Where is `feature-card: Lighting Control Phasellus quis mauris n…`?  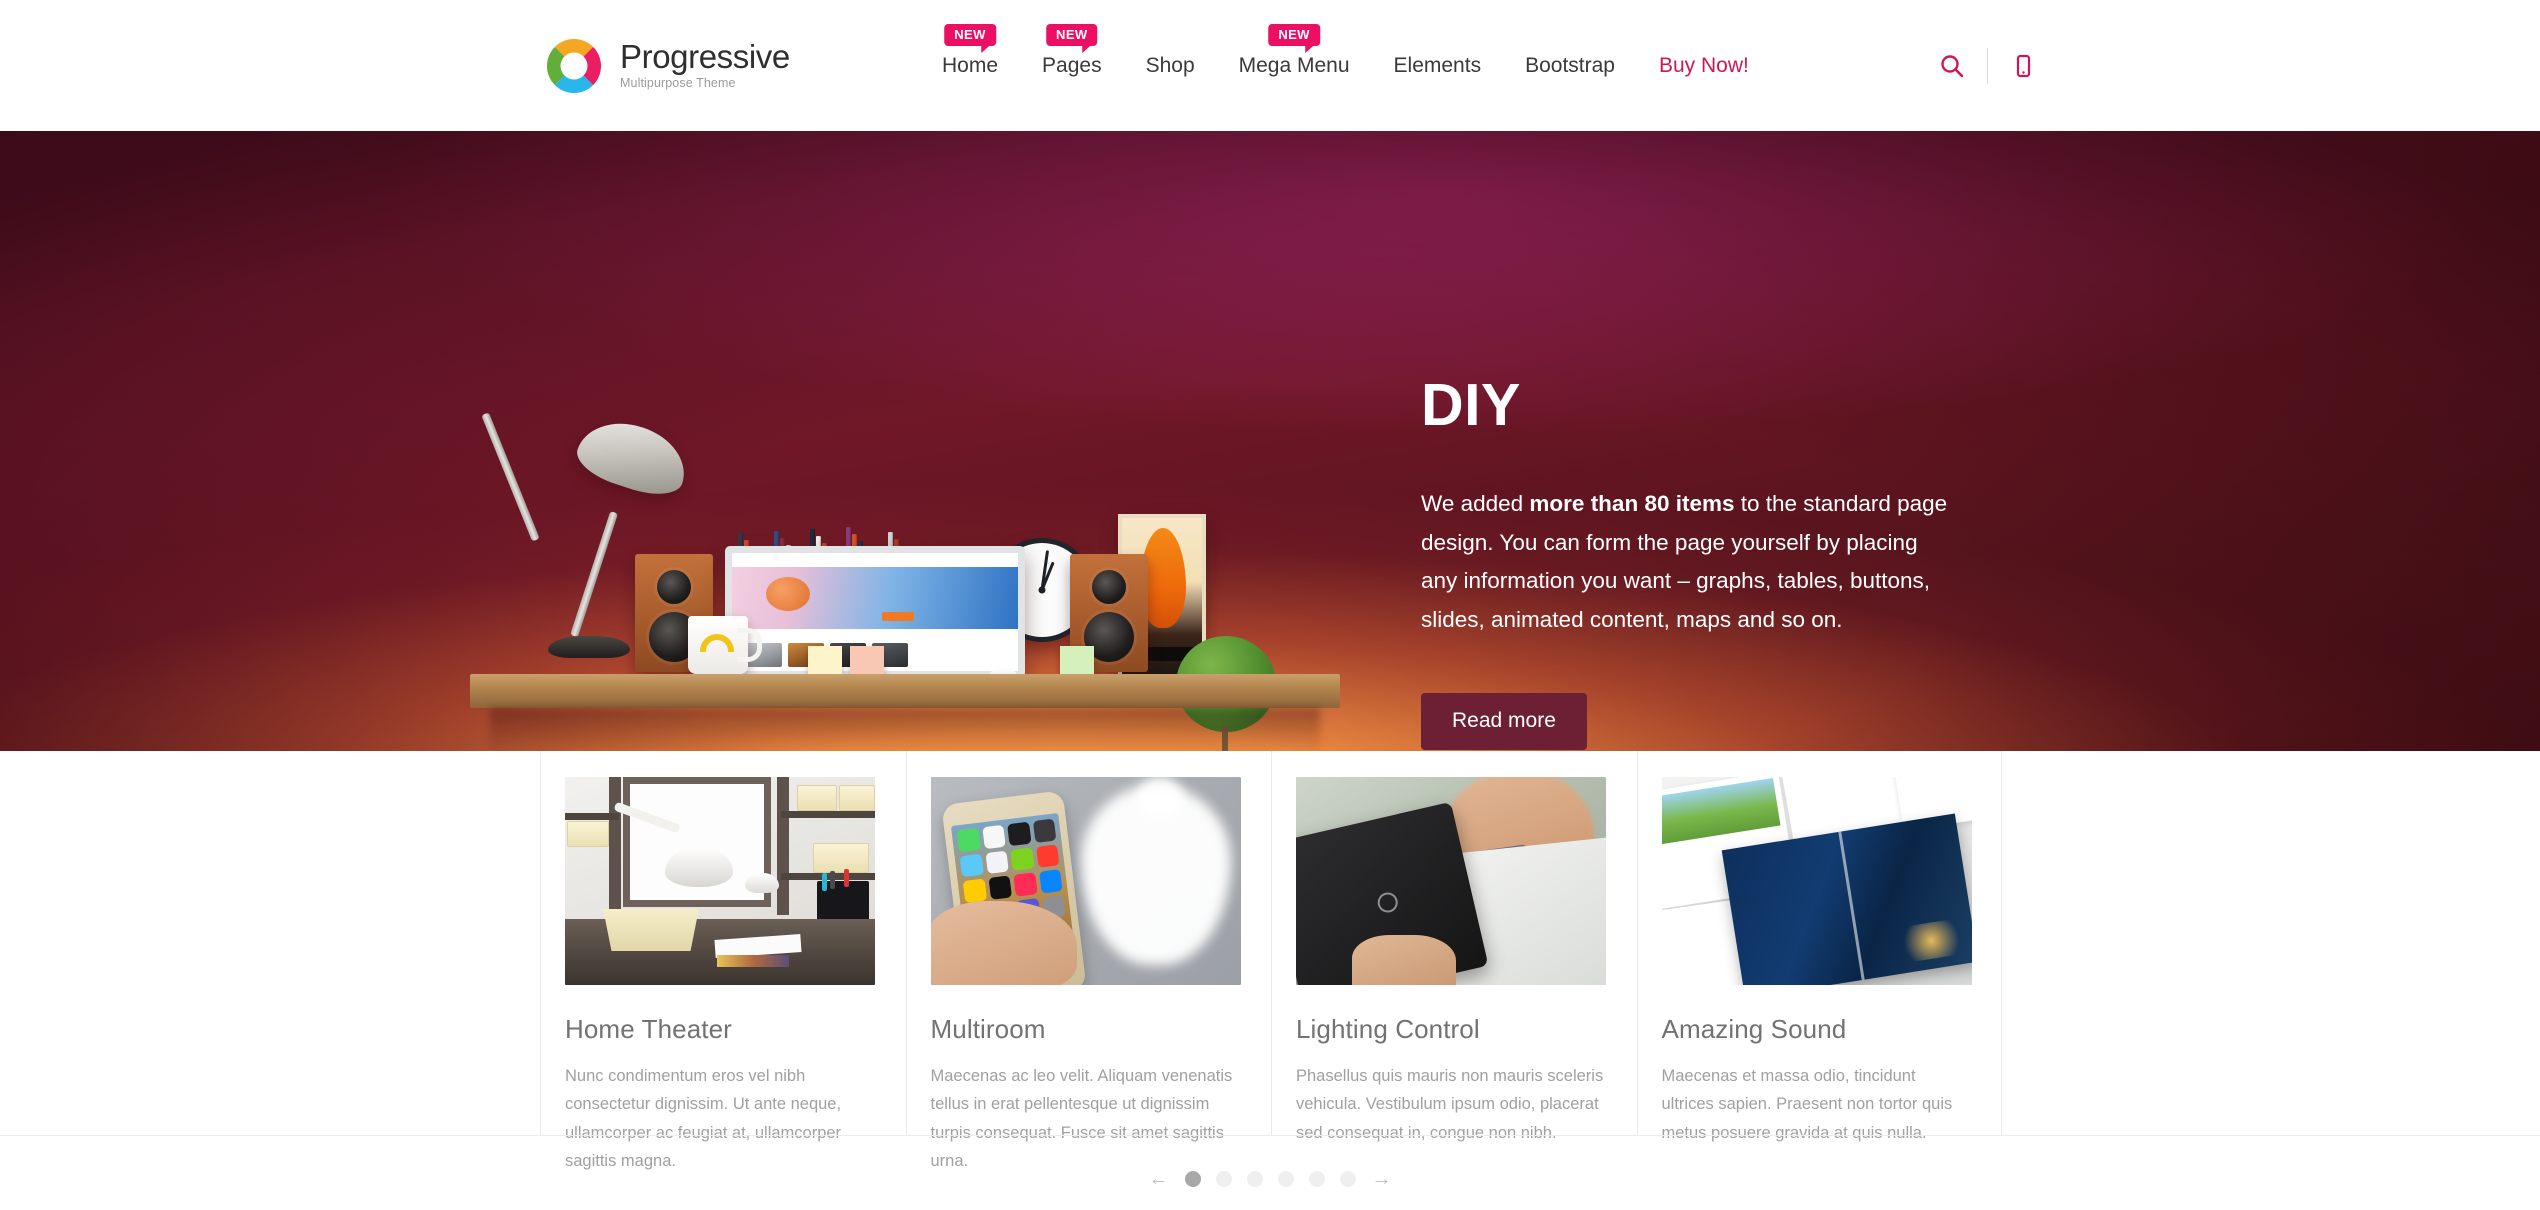
feature-card: Lighting Control Phasellus quis mauris n… is located at coordinates (1454, 946).